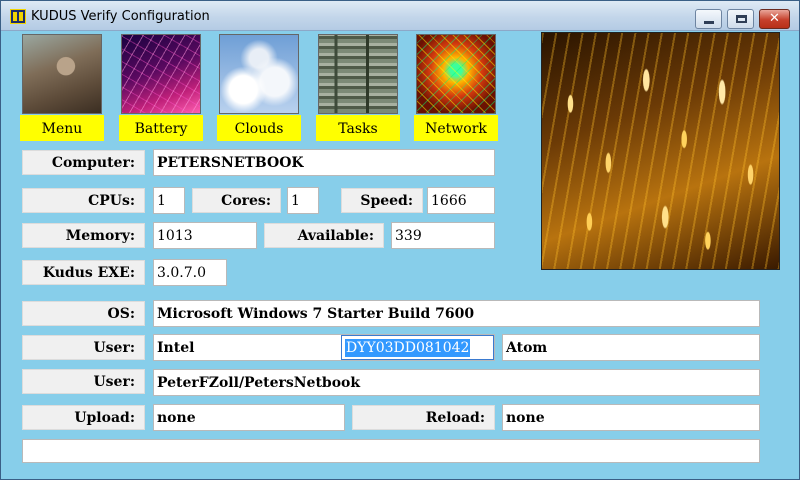  Describe the element at coordinates (391, 451) in the screenshot. I see `status-field` at that location.